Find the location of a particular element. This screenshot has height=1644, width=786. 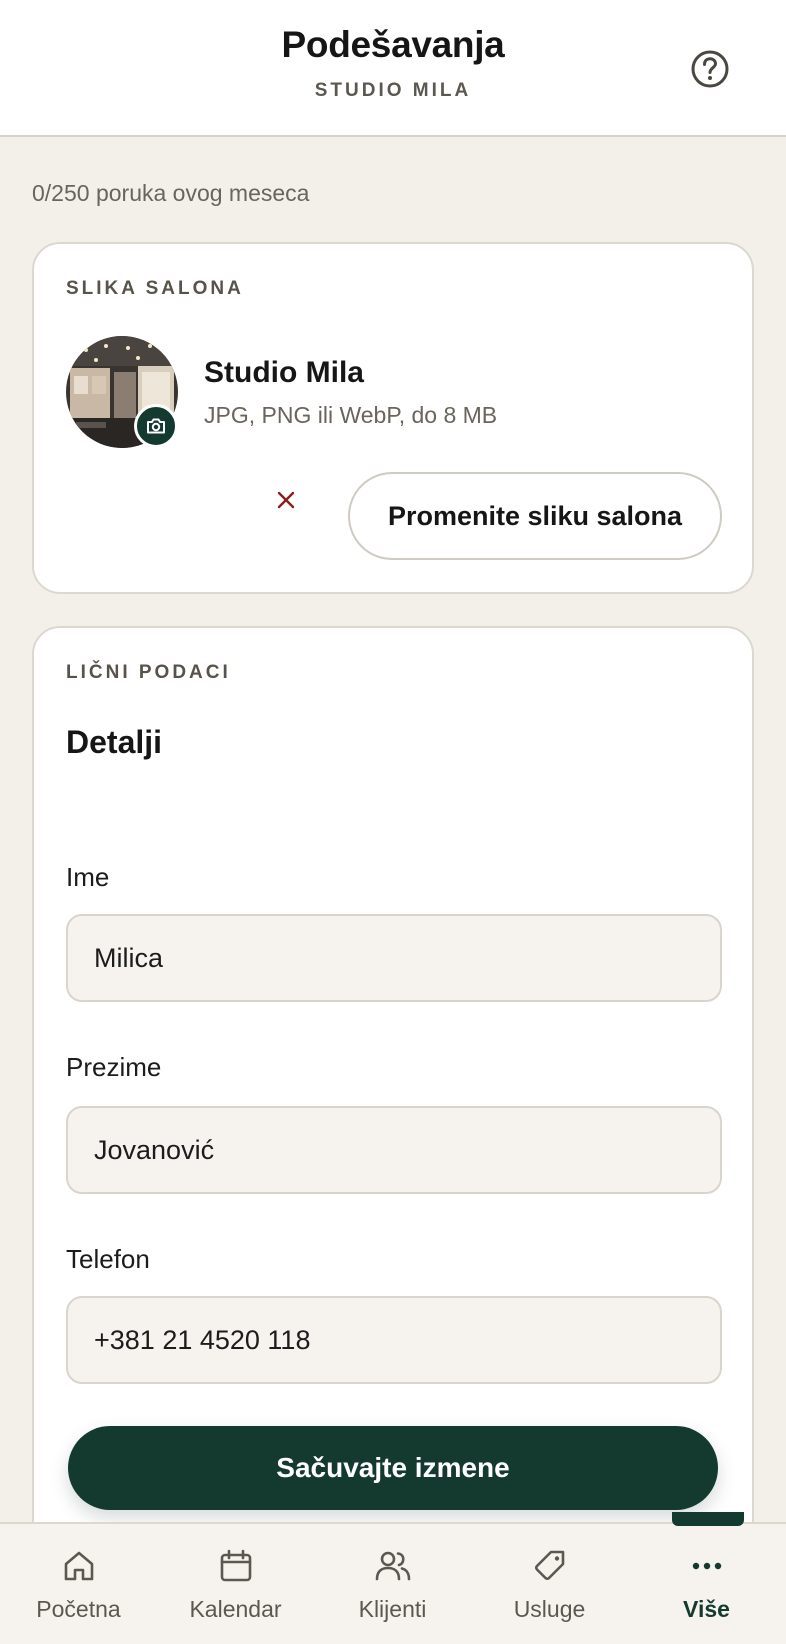

salon-name: Studio Mila is located at coordinates (284, 372).